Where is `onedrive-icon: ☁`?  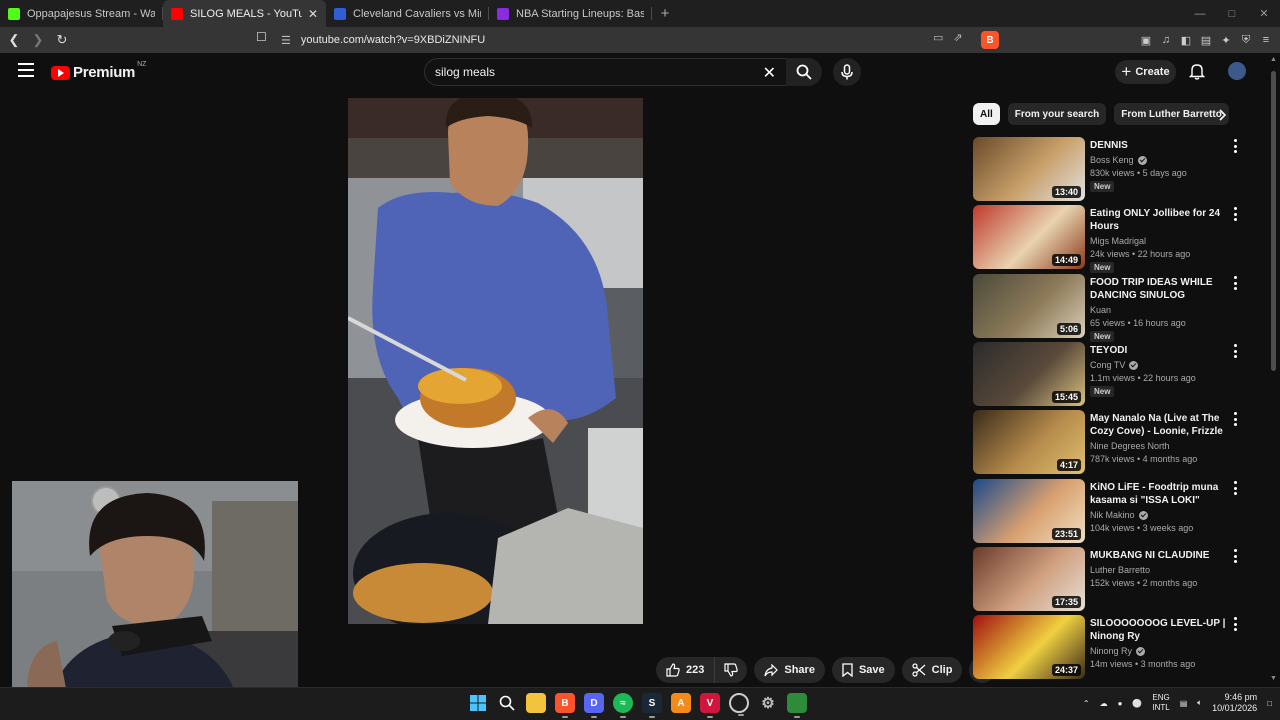
onedrive-icon: ☁ is located at coordinates (1104, 703).